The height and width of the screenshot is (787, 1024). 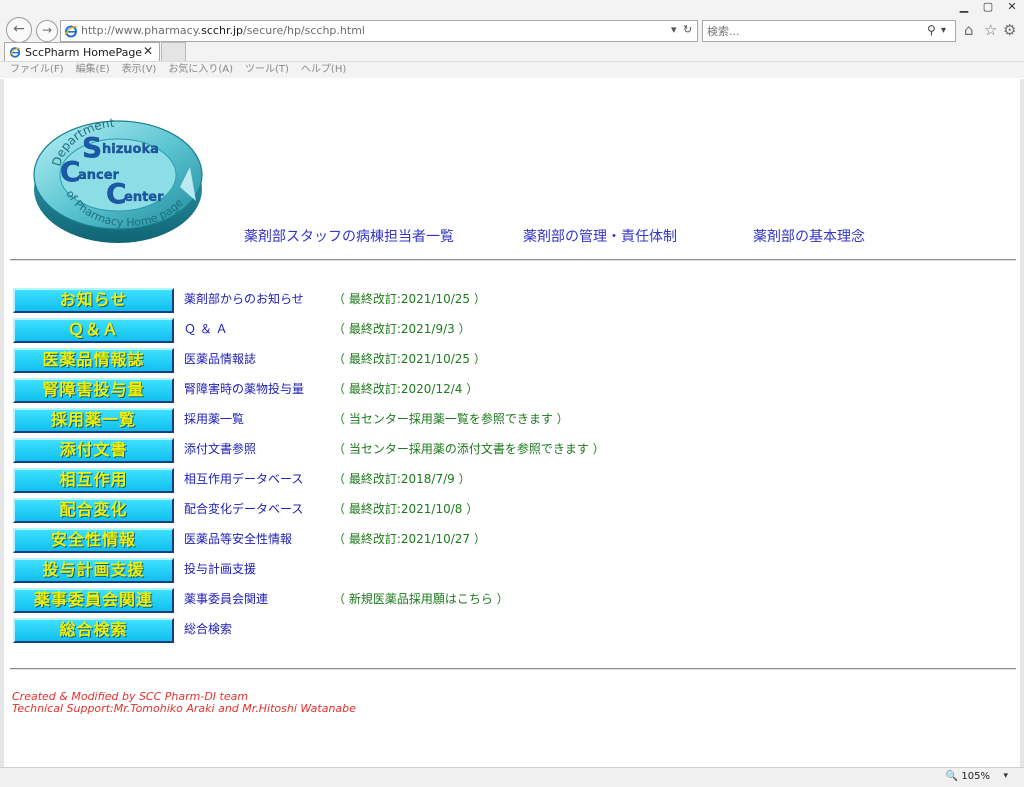 What do you see at coordinates (674, 29) in the screenshot?
I see `address-dropdown-icon: ▾` at bounding box center [674, 29].